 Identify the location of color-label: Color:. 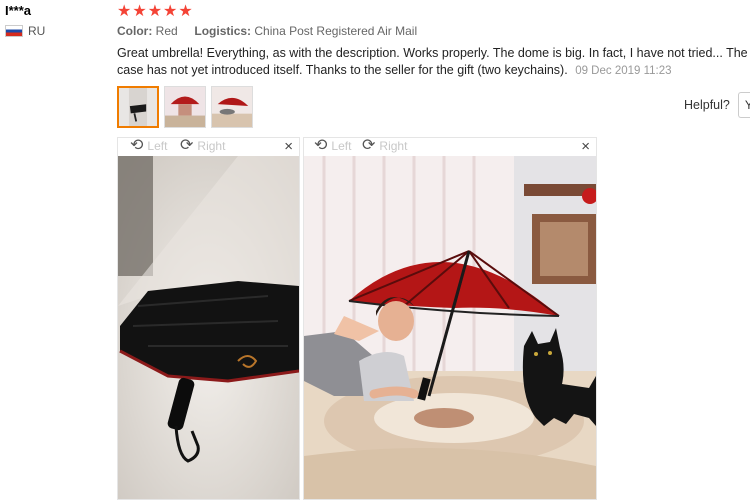
(135, 31).